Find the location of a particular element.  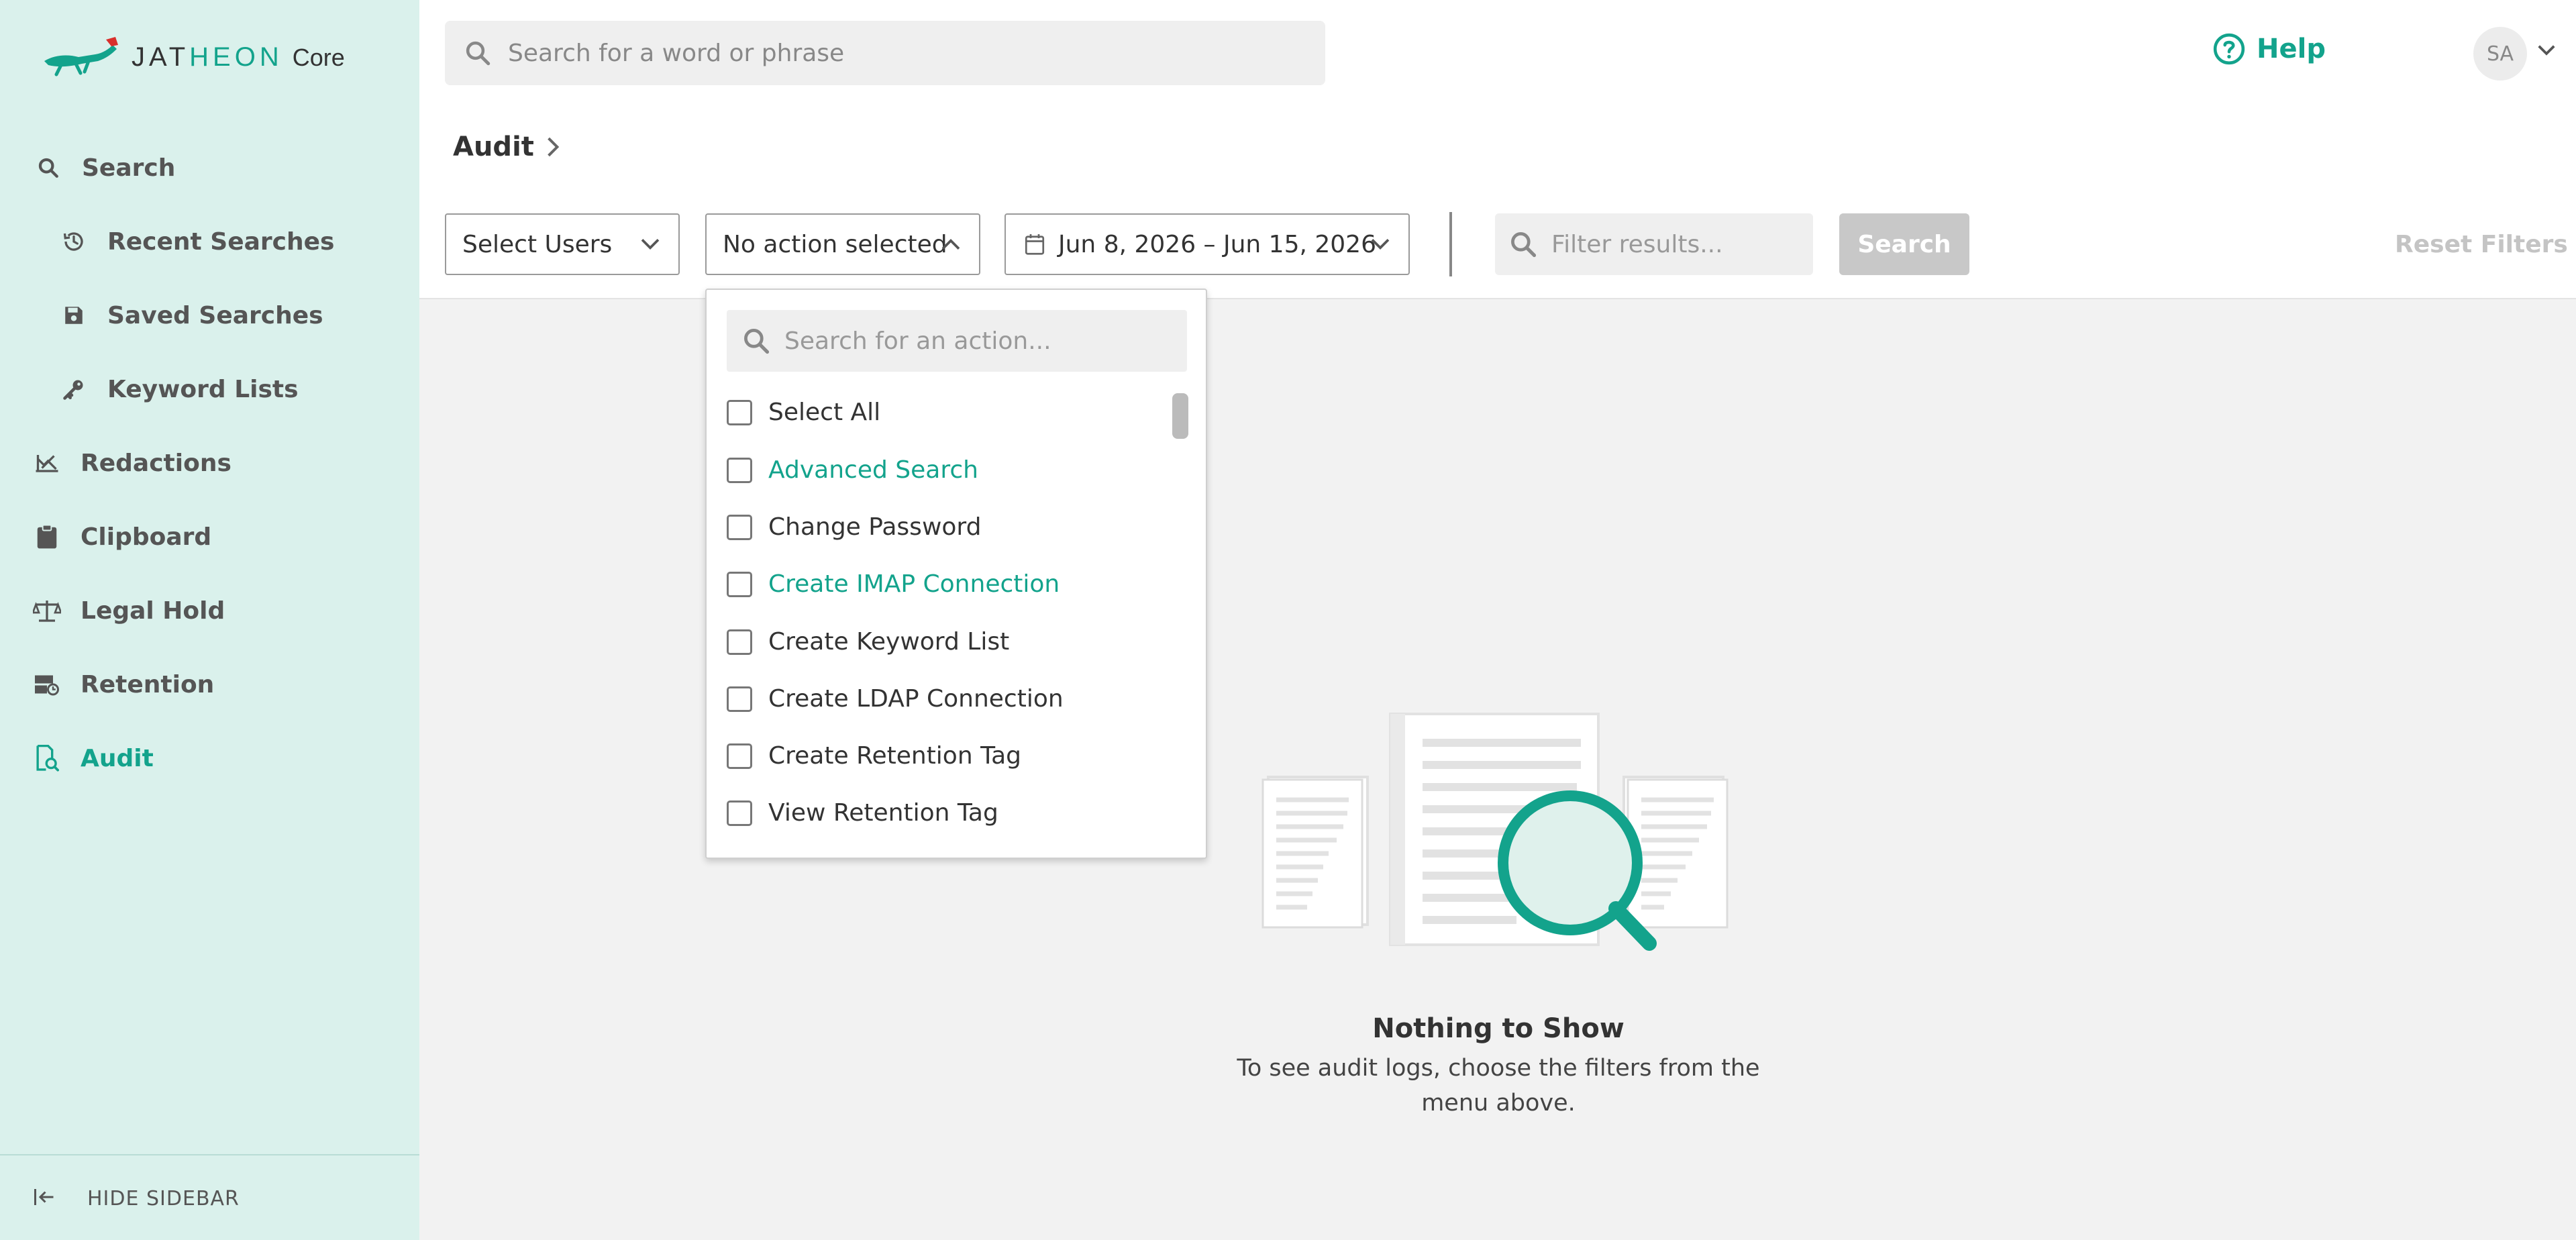

sidebar-item-label: Search is located at coordinates (129, 168).